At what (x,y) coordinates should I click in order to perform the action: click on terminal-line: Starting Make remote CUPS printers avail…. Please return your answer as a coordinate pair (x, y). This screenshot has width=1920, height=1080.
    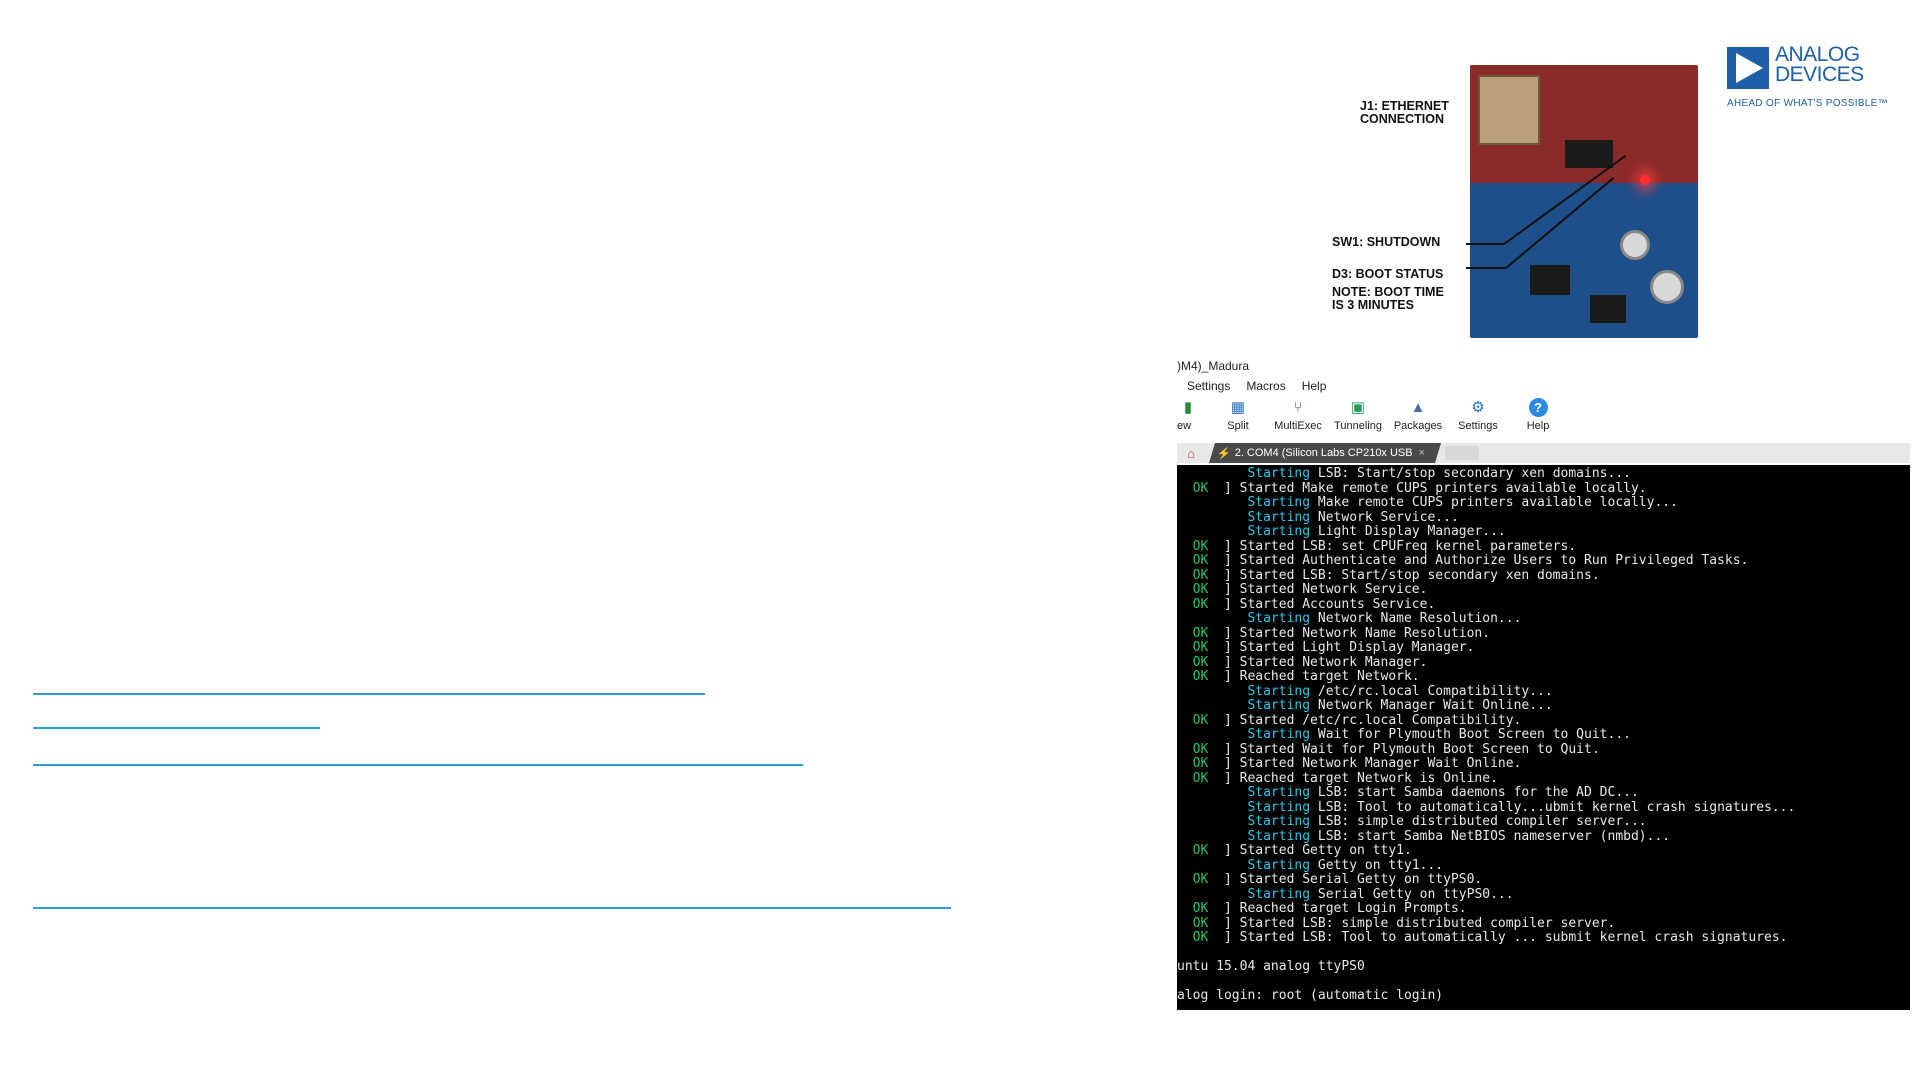
    Looking at the image, I should click on (1543, 503).